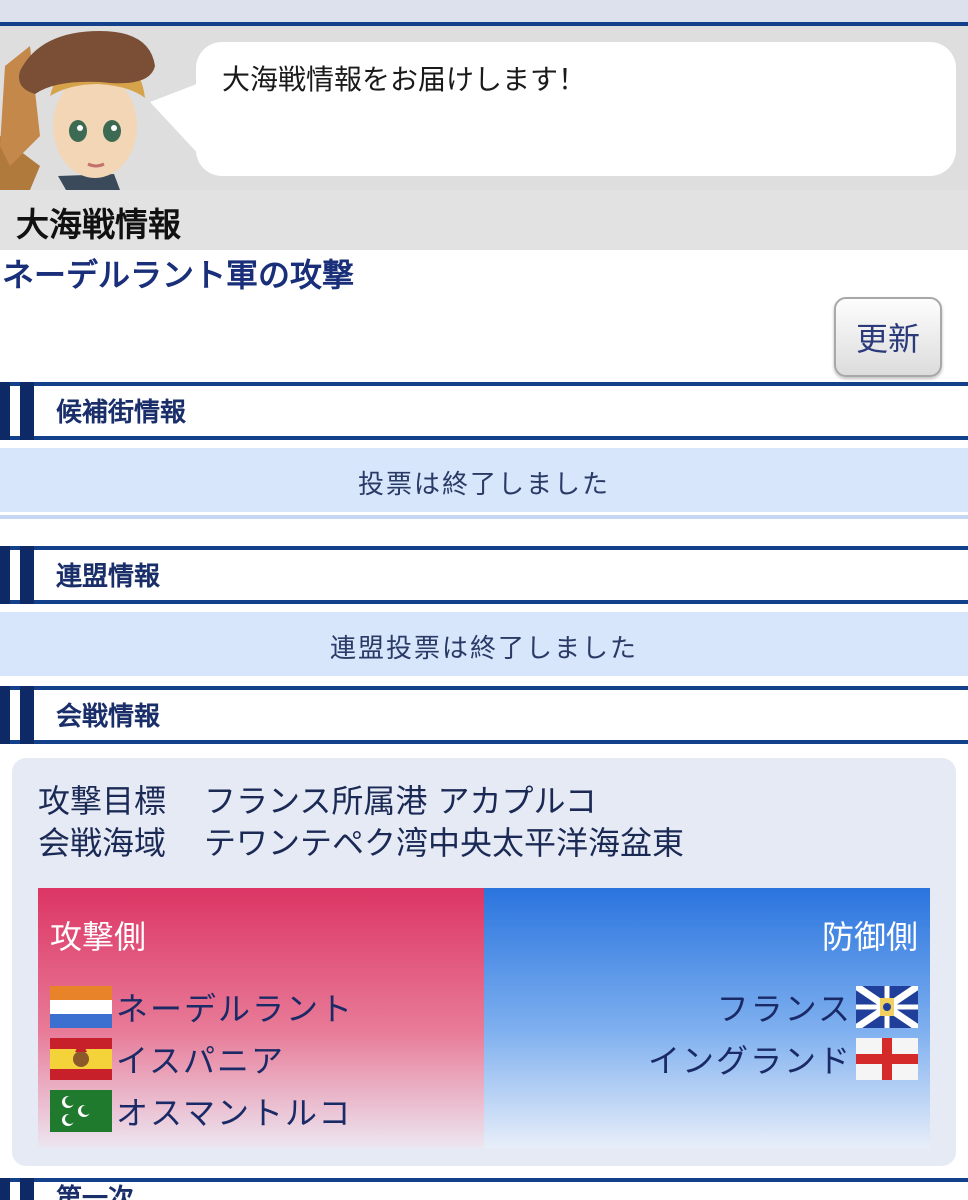 The image size is (968, 1200). I want to click on update-button: 更新, so click(888, 337).